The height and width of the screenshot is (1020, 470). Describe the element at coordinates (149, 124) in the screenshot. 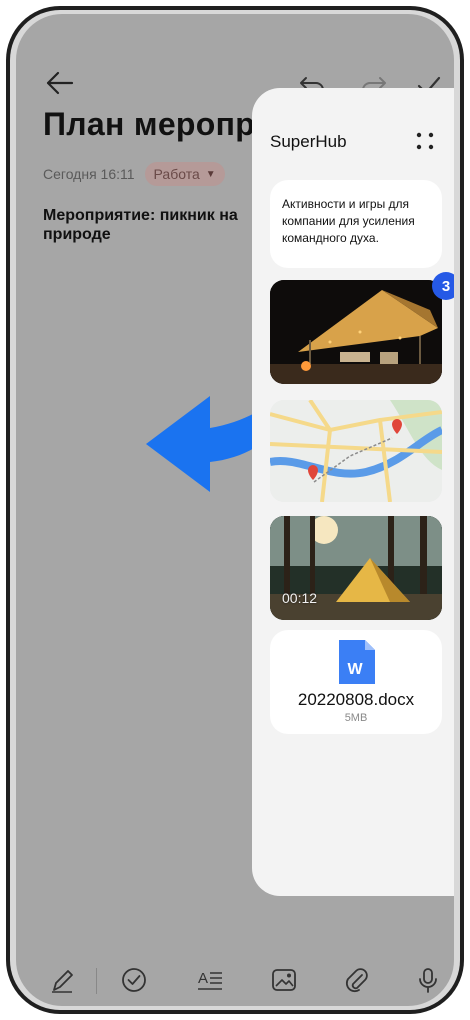

I see `note-title: План меропр` at that location.